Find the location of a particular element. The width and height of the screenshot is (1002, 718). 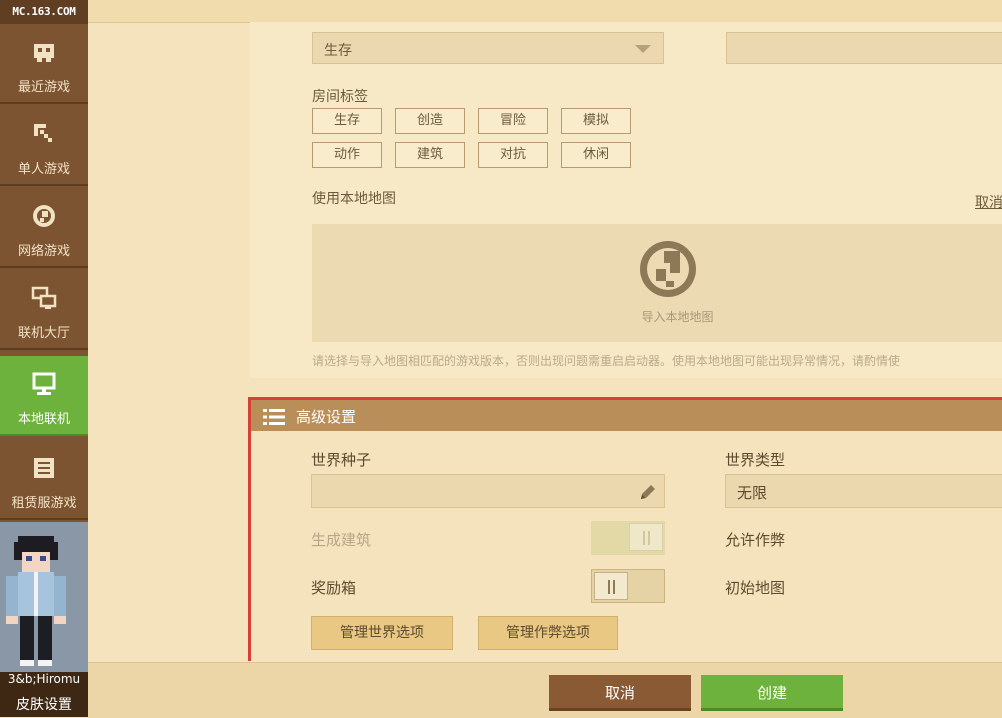

sidebar-item-label: 最近游戏 is located at coordinates (43, 87).